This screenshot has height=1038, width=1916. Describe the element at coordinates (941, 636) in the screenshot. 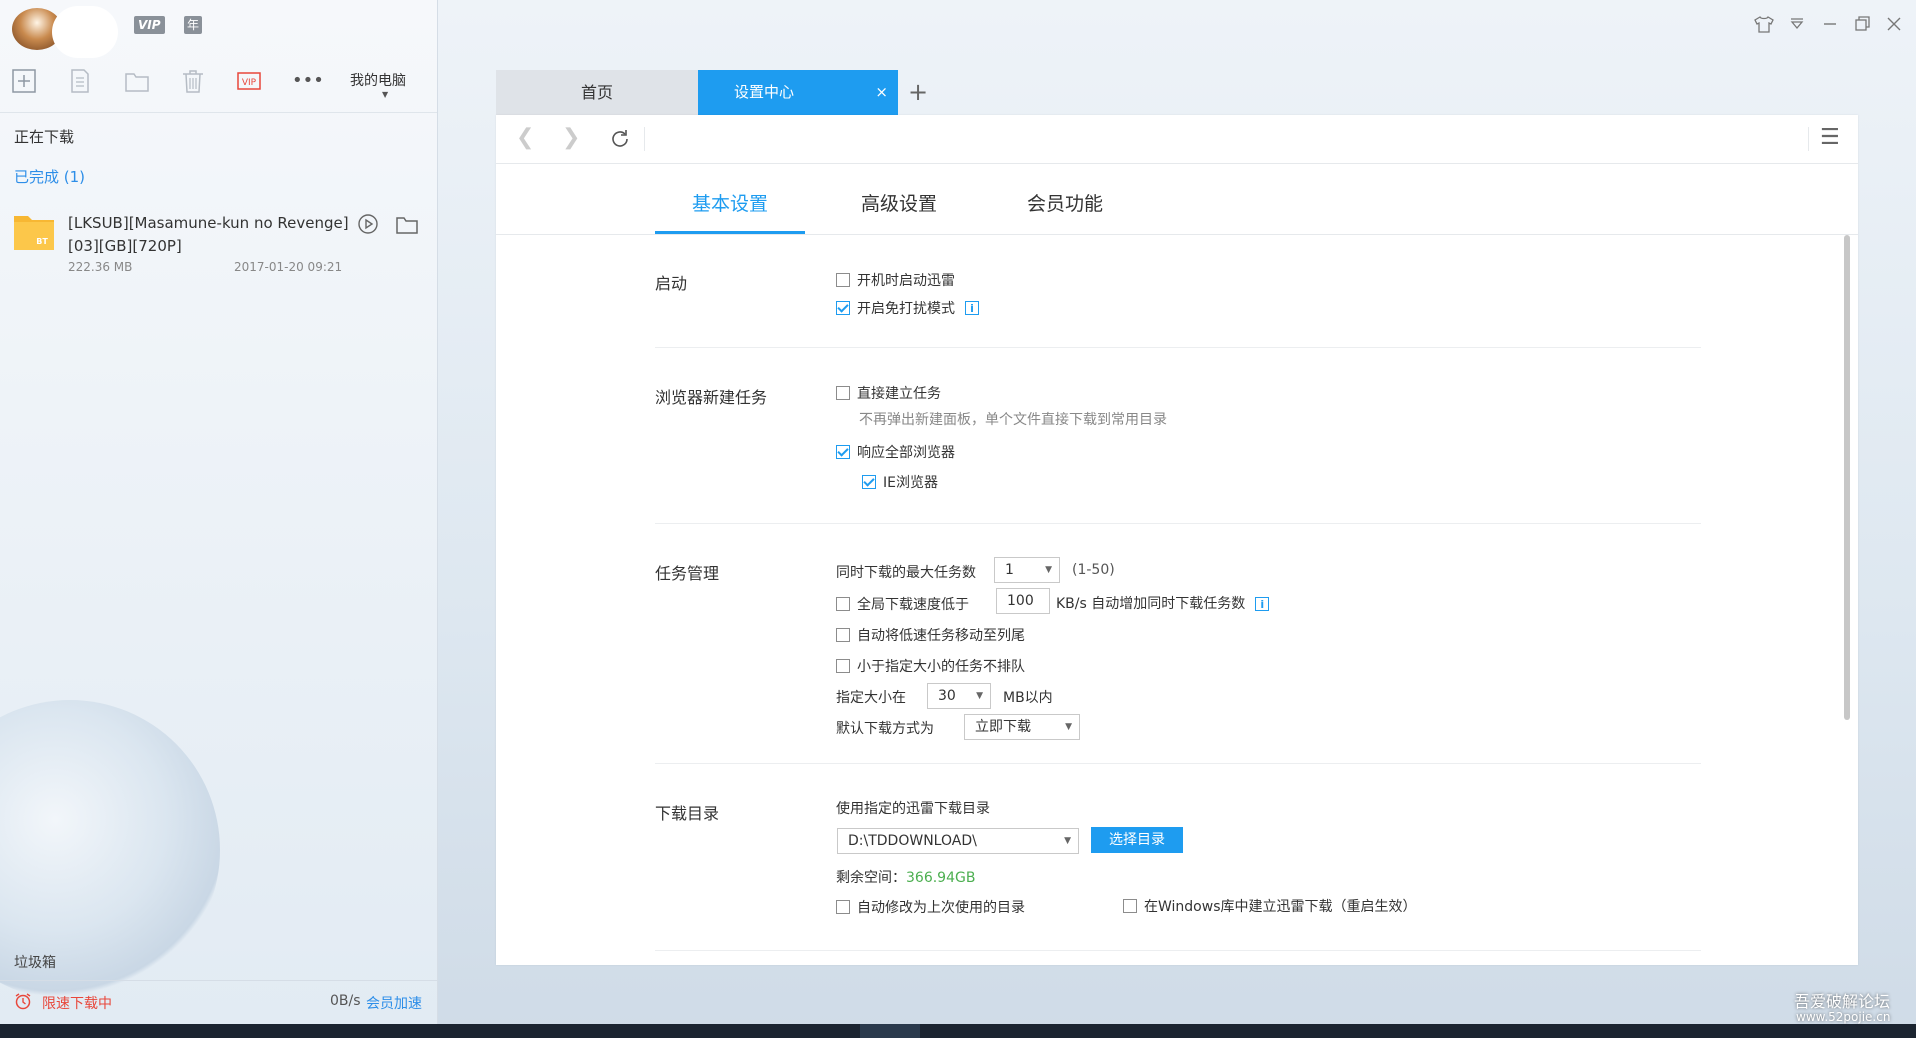

I see `checkbox-label: 自动将低速任务移动至列尾` at that location.